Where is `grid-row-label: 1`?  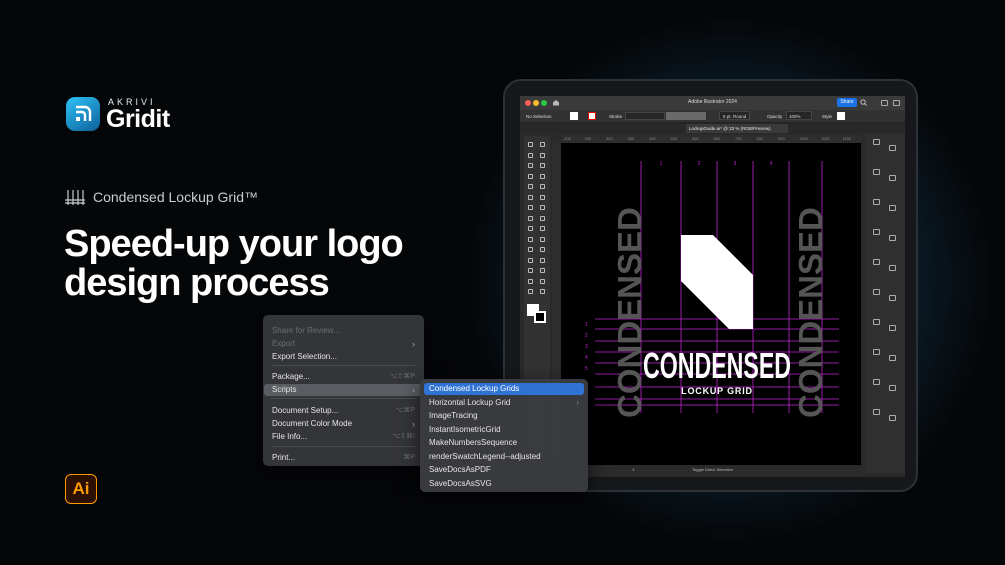 grid-row-label: 1 is located at coordinates (586, 325).